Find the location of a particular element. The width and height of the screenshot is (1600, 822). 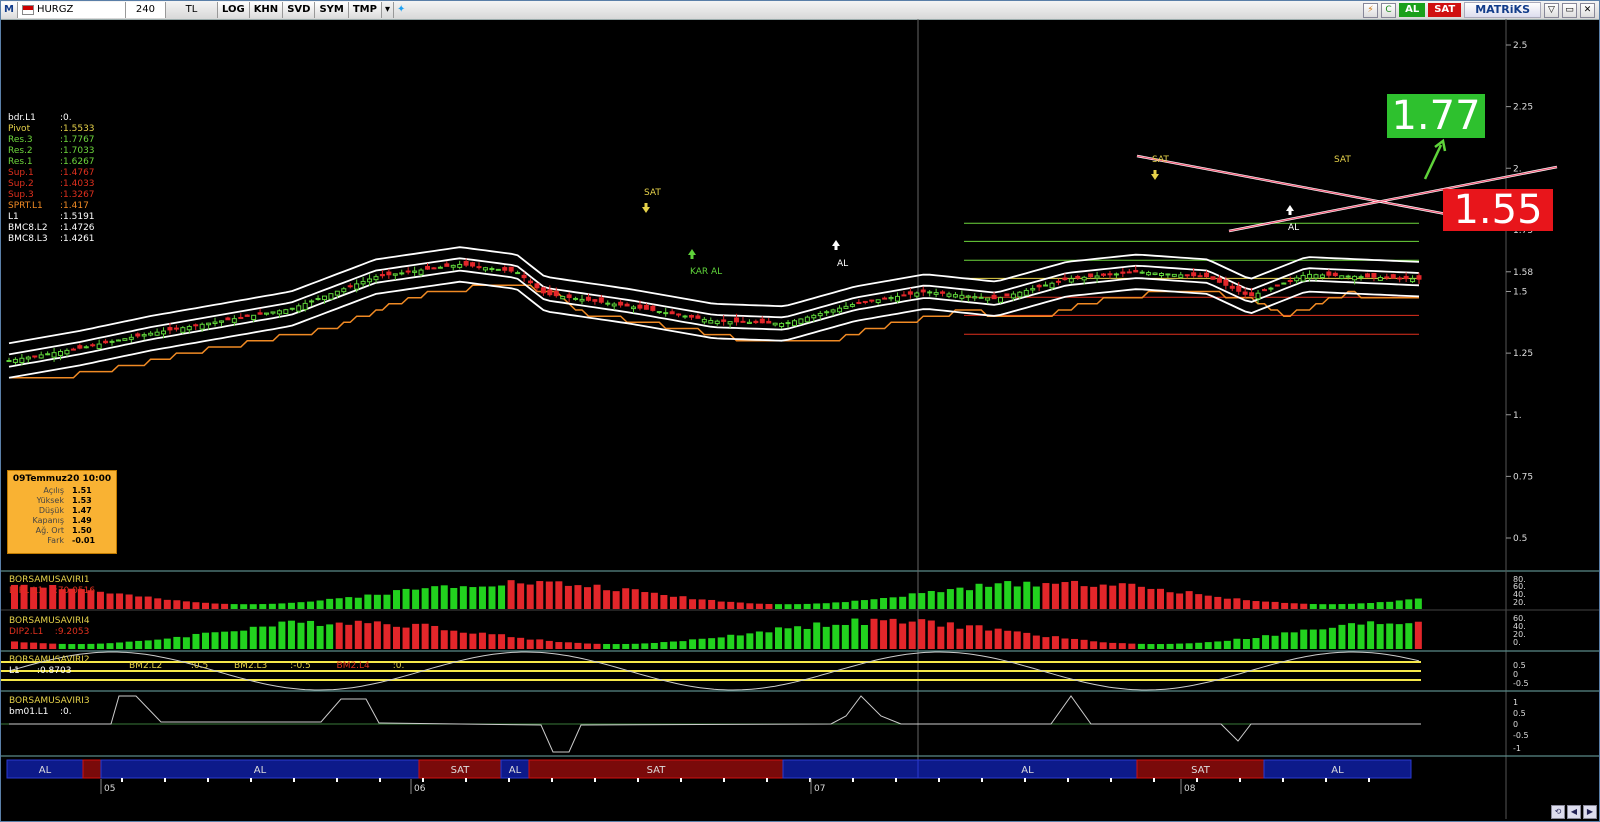

al-annotation: AL is located at coordinates (842, 264).